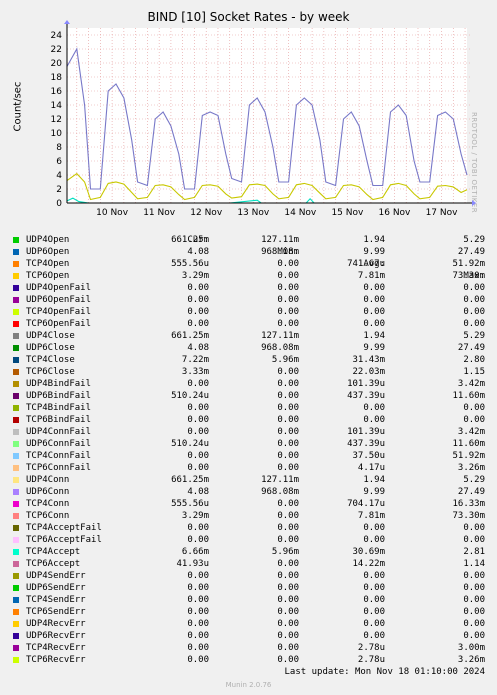 The height and width of the screenshot is (695, 497). Describe the element at coordinates (253, 276) in the screenshot. I see `legend-row: TCP6Open 3.29m 0.00 7.81m 73.30m` at that location.